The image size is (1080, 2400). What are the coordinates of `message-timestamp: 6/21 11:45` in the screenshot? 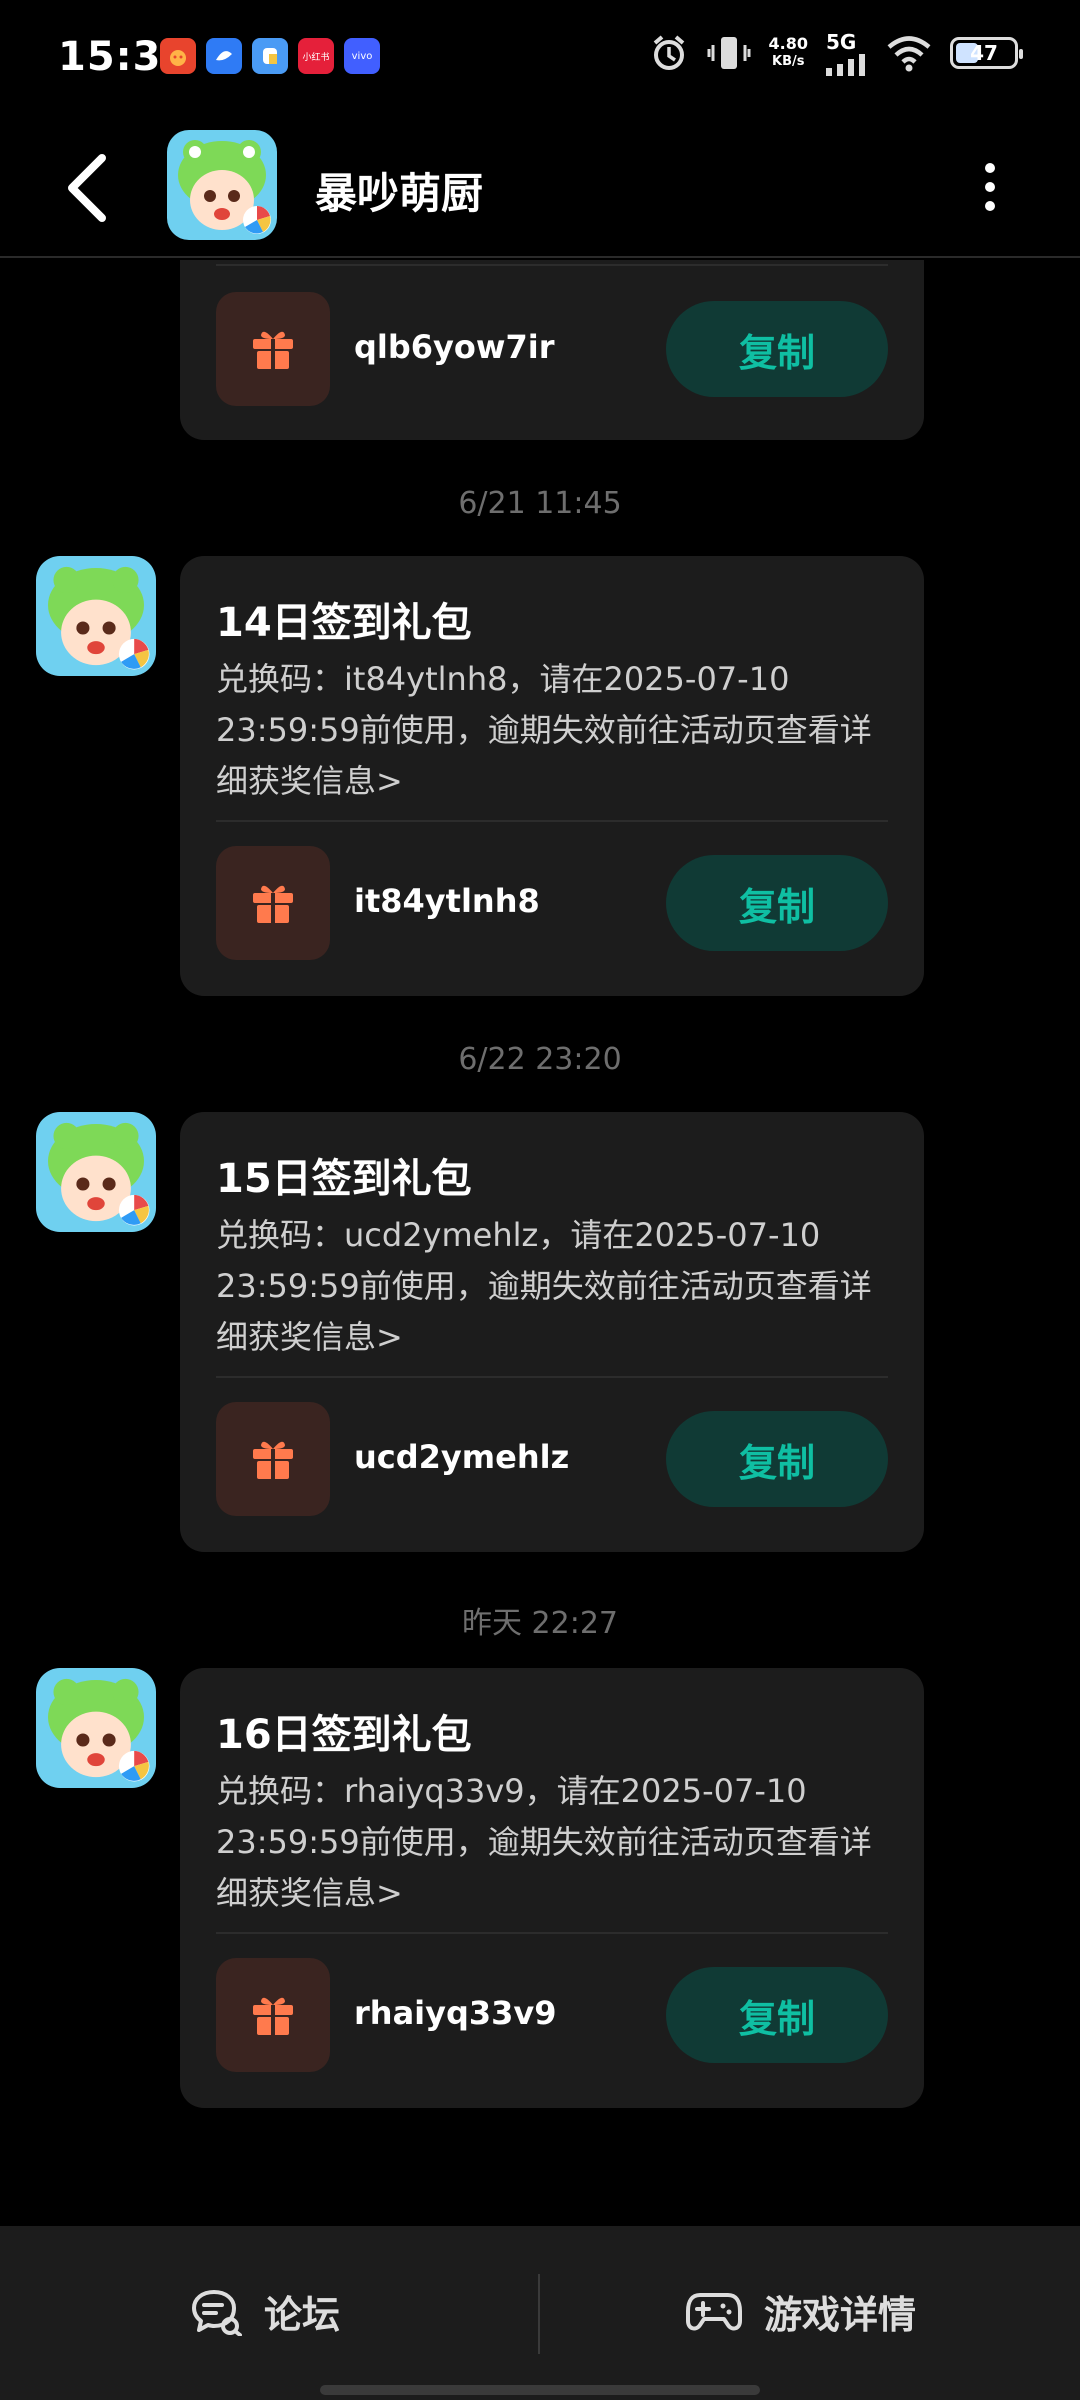 It's located at (540, 503).